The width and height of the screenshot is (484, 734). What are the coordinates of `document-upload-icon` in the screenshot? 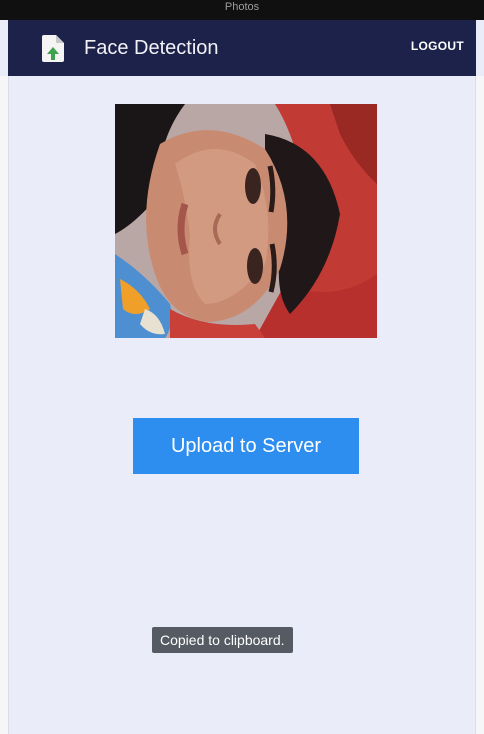 It's located at (53, 48).